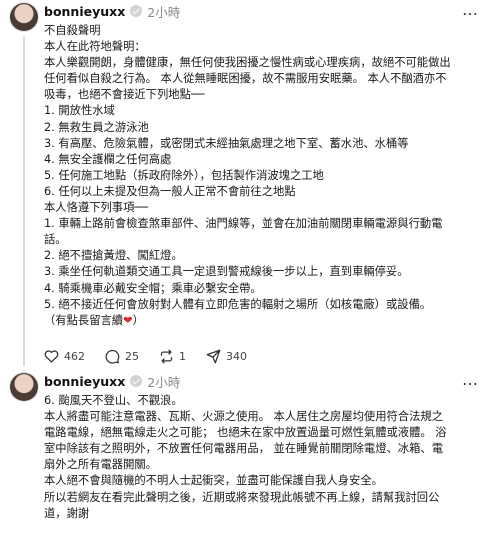  I want to click on post-line: 5. 絕不接近任何會放射對人體有立即危害的輻射之場所（如核電廠）或設備。, so click(238, 304).